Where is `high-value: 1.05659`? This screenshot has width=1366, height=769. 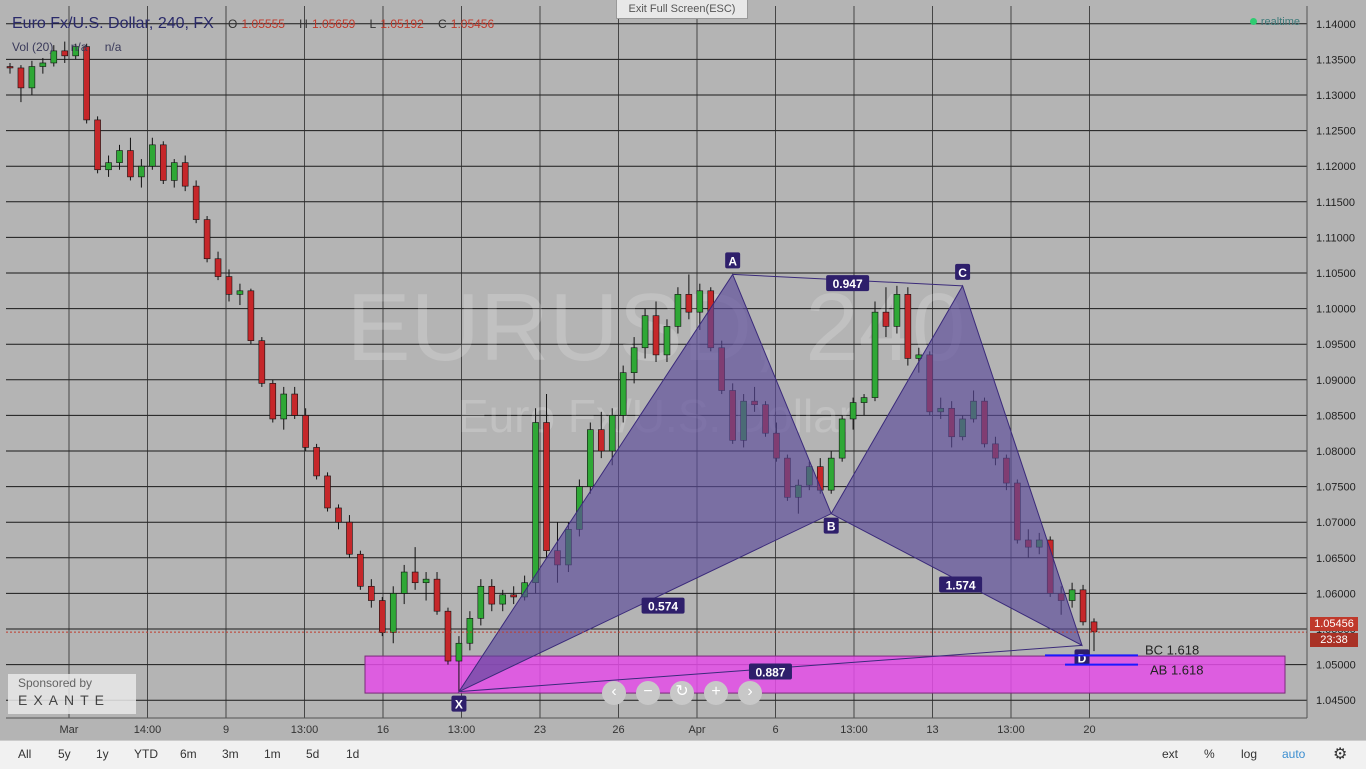
high-value: 1.05659 is located at coordinates (333, 24).